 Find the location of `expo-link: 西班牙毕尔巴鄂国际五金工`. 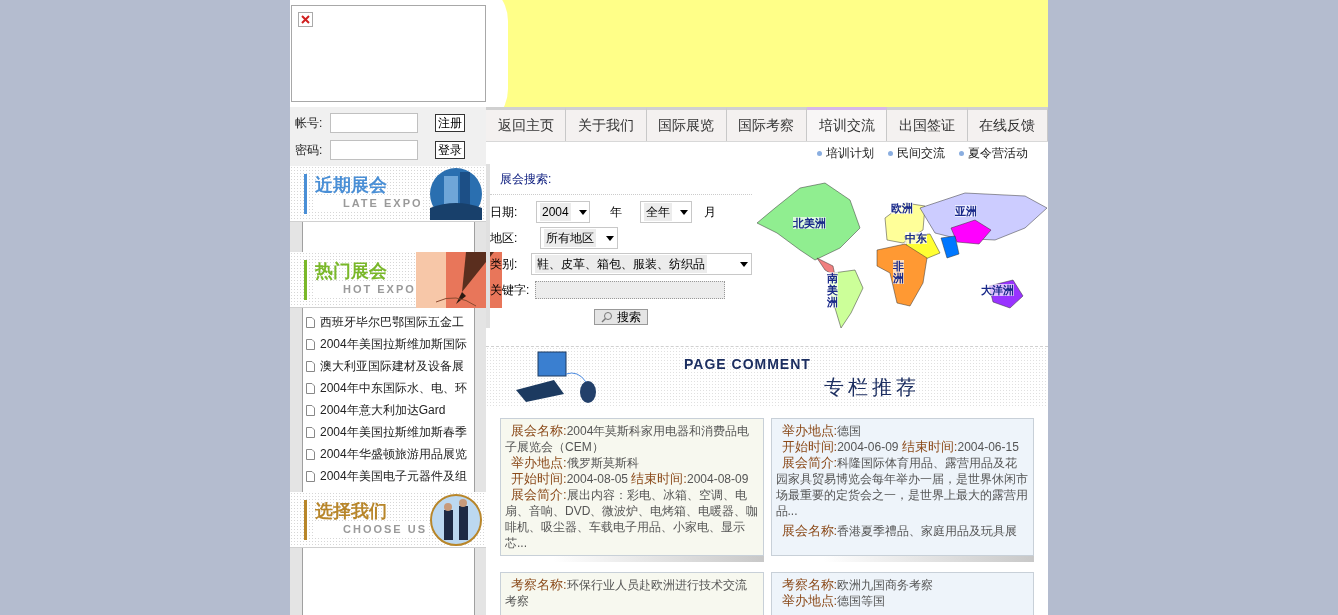

expo-link: 西班牙毕尔巴鄂国际五金工 is located at coordinates (390, 322).